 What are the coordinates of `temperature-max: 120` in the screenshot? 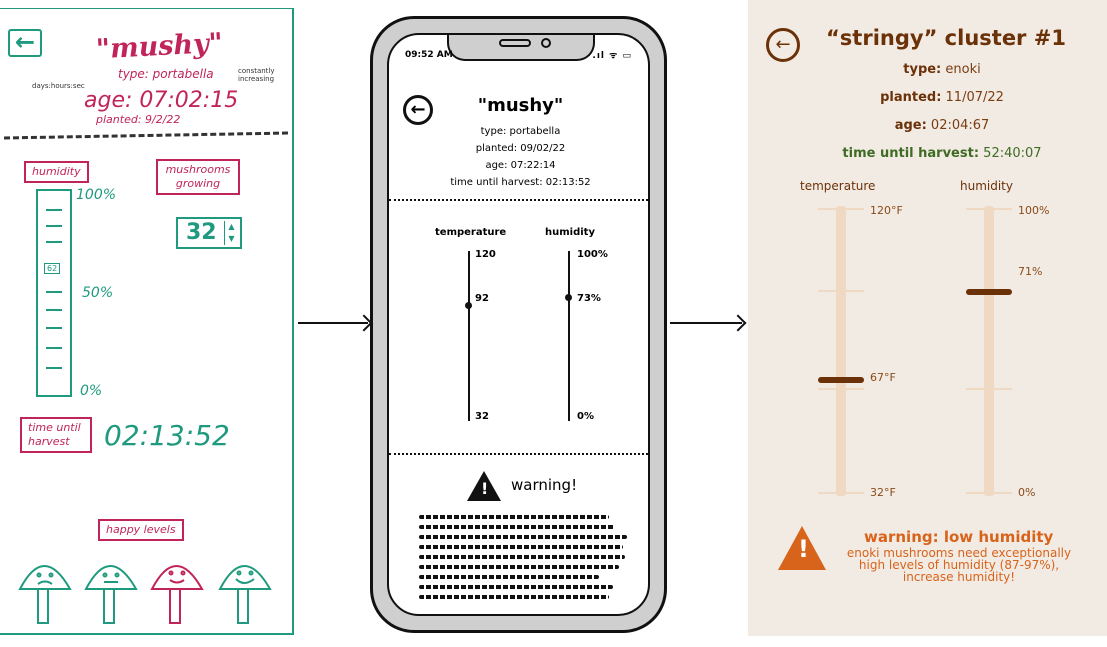 It's located at (485, 254).